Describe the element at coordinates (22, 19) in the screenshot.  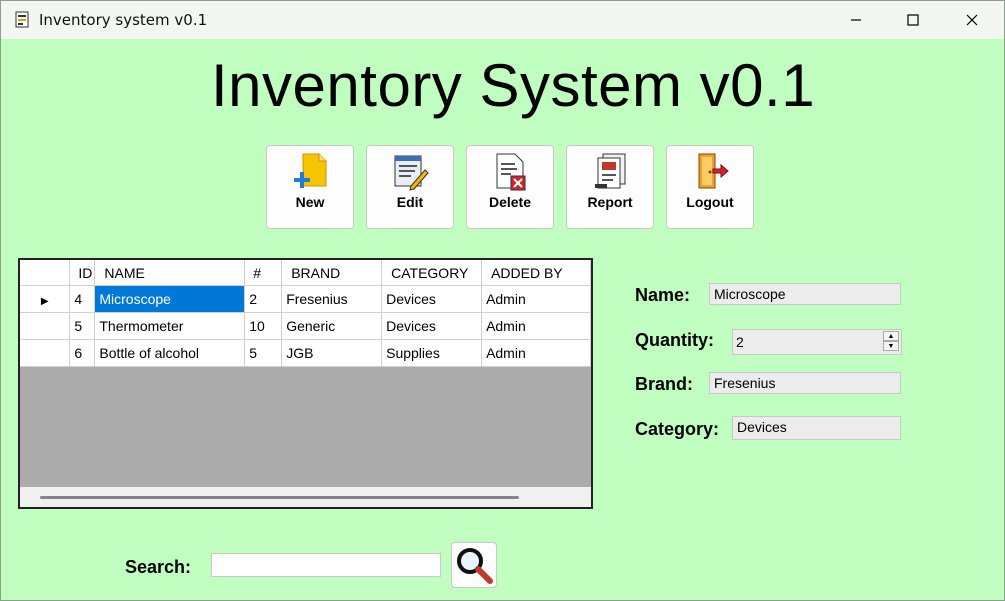
I see `app-icon` at that location.